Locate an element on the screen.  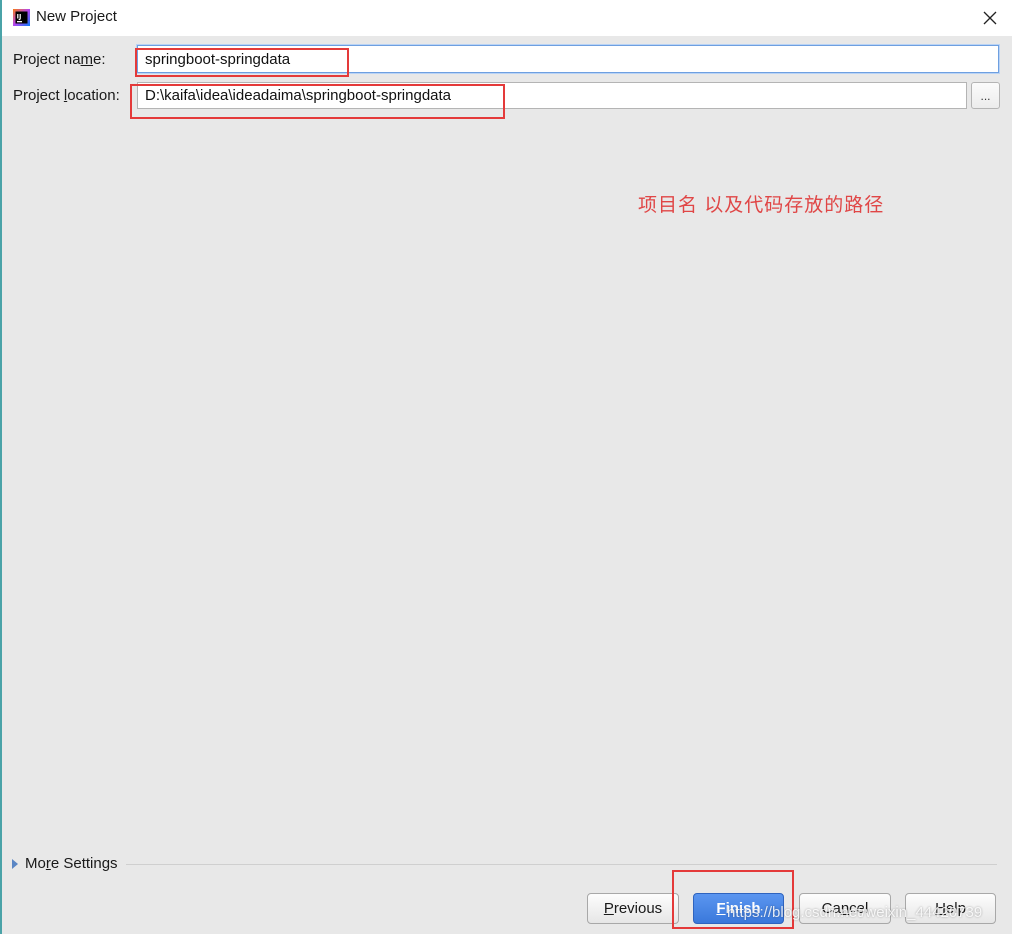
project-location-label-part2: ocation: is located at coordinates (93, 95).